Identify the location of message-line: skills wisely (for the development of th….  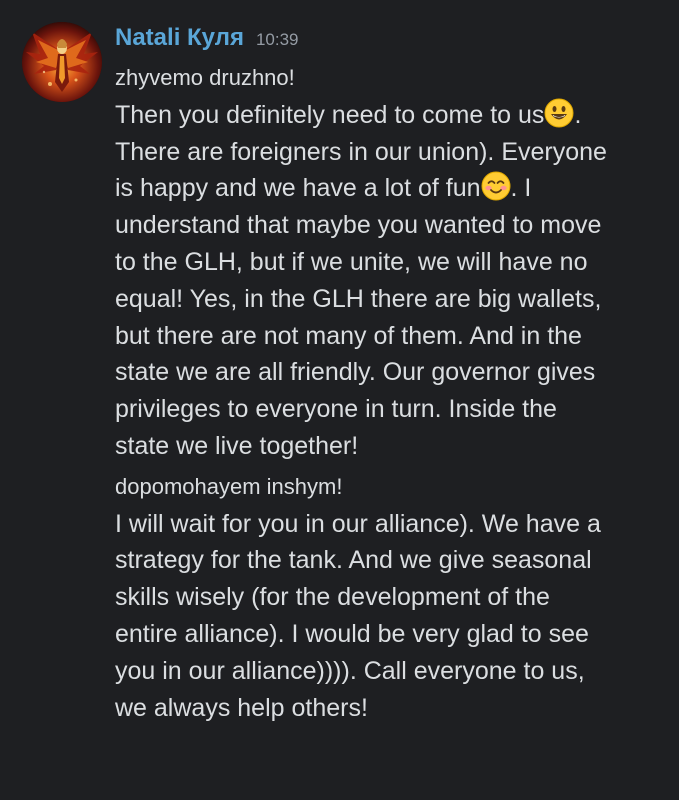
(332, 597).